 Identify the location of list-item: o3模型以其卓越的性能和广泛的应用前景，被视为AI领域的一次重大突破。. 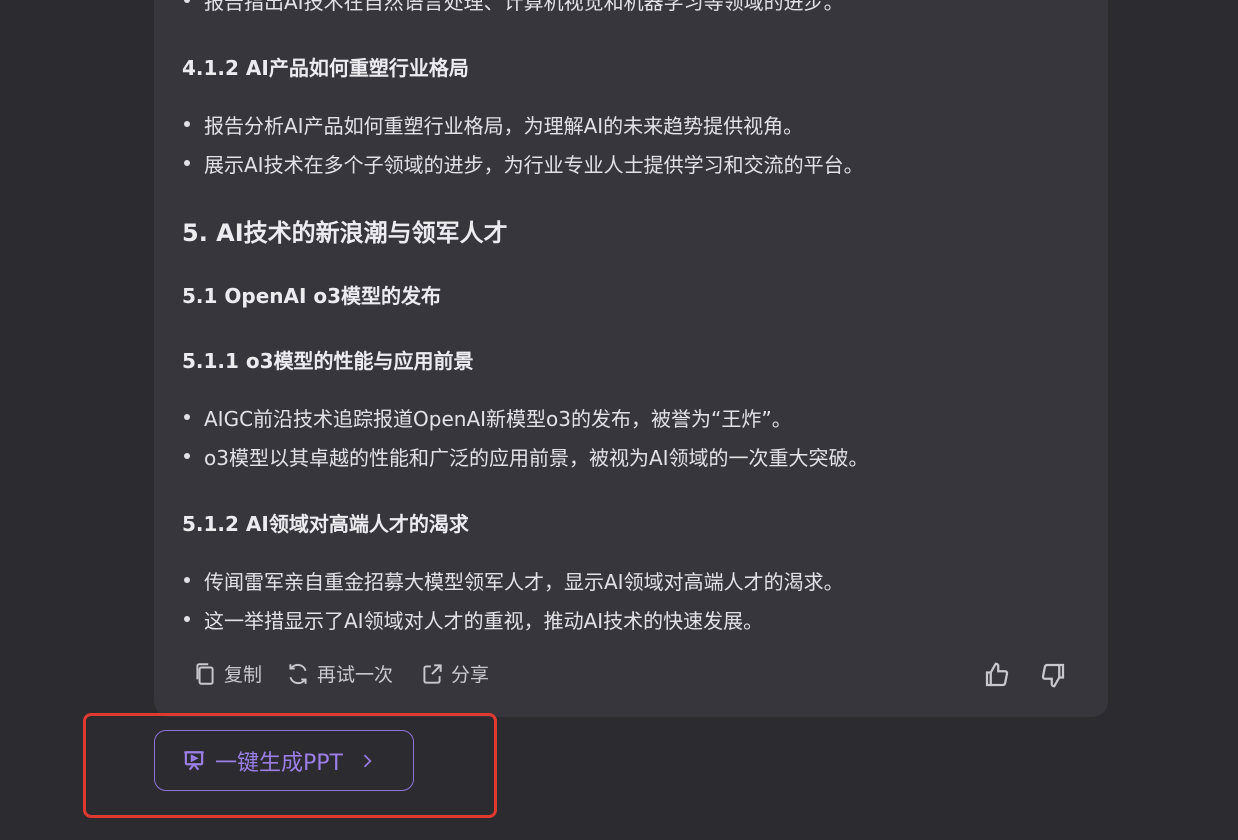
(526, 456).